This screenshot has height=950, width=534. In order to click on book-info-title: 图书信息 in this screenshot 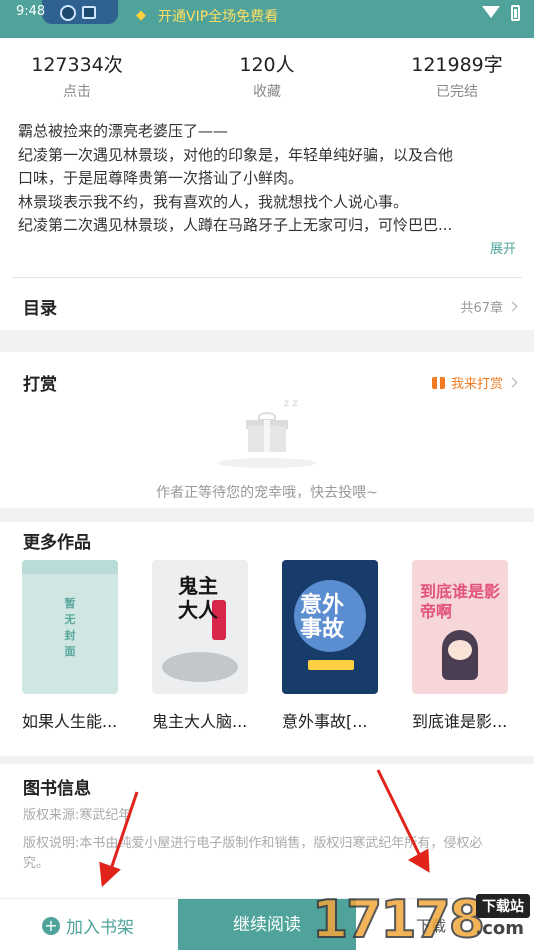, I will do `click(57, 789)`.